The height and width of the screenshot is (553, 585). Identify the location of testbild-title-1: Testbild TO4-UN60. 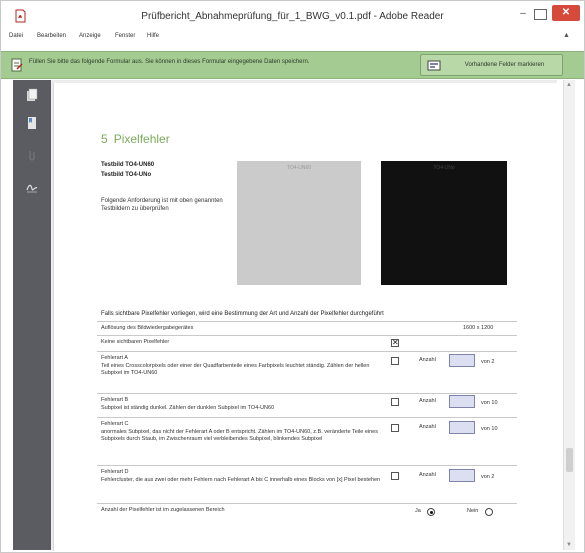
(128, 165).